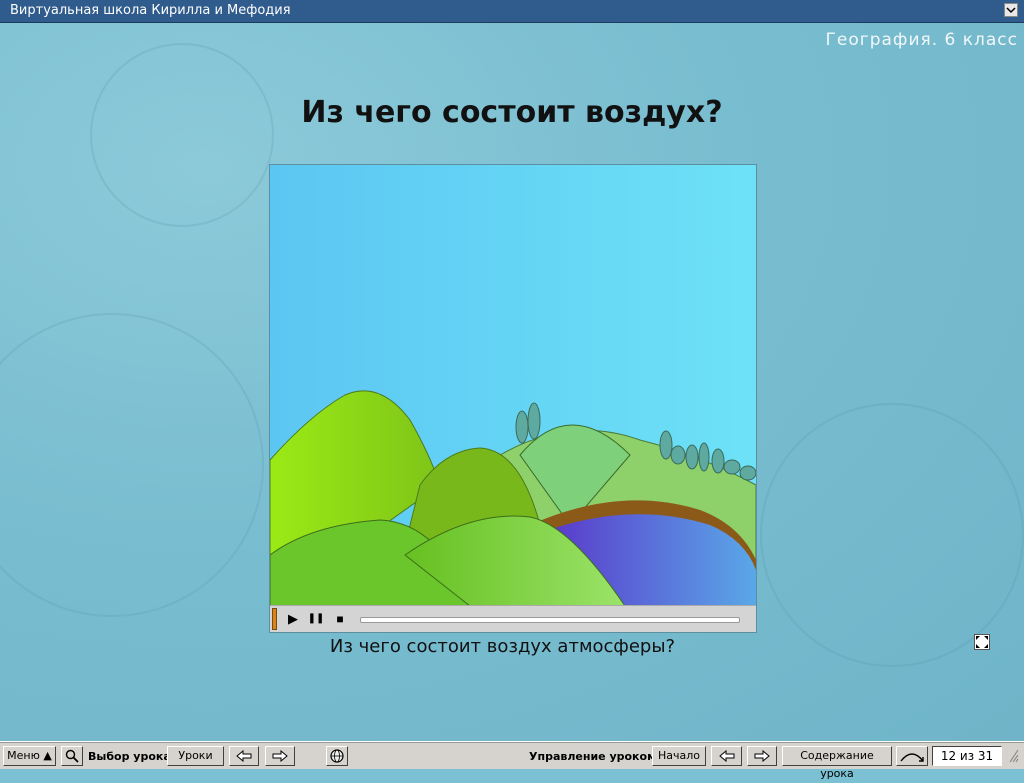  Describe the element at coordinates (293, 619) in the screenshot. I see `play-icon: ▶` at that location.